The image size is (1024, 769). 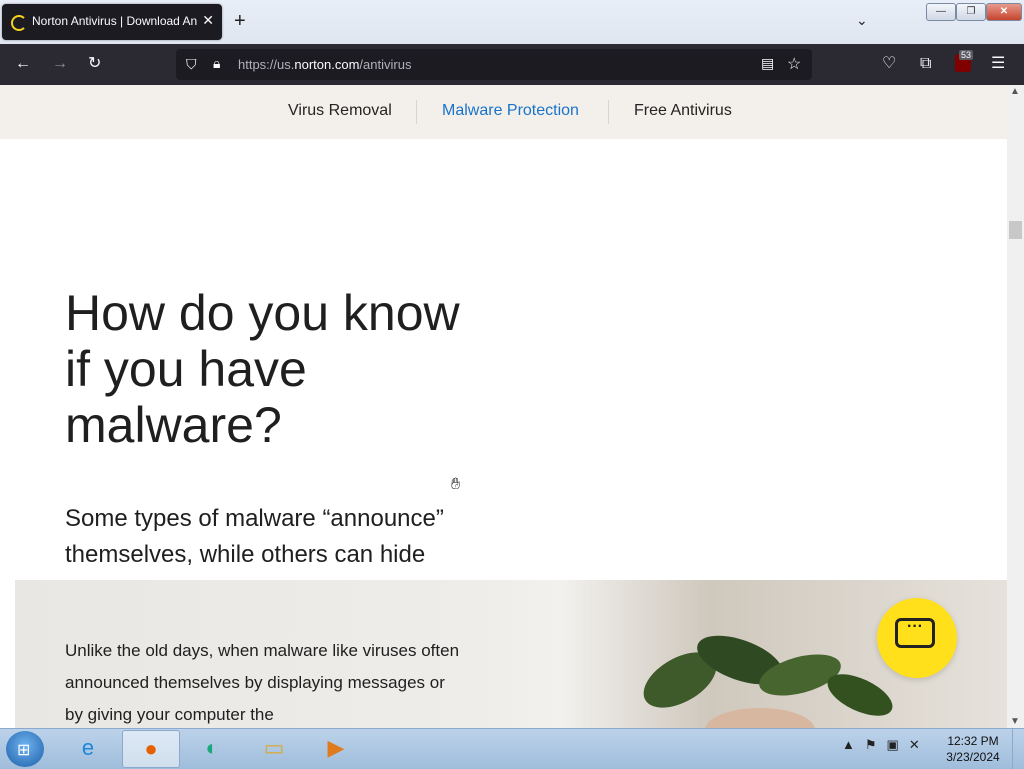 I want to click on window-minimize-button: —, so click(x=941, y=12).